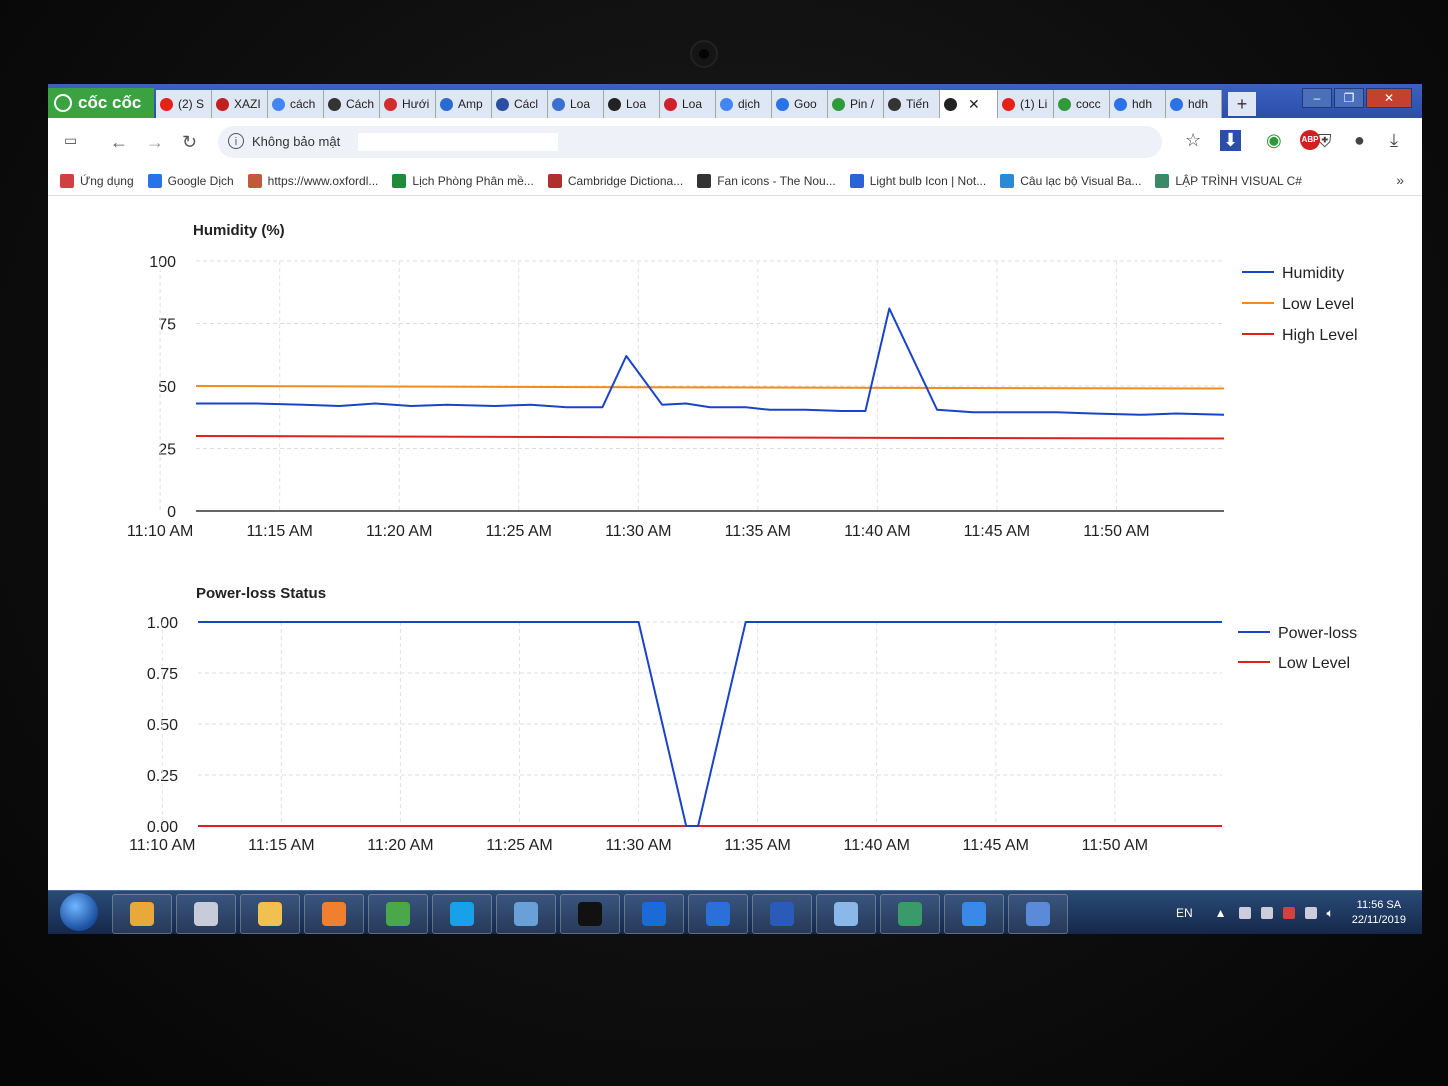 This screenshot has width=1448, height=1086. What do you see at coordinates (1274, 140) in the screenshot?
I see `coccoc-extension-icon: ◉` at bounding box center [1274, 140].